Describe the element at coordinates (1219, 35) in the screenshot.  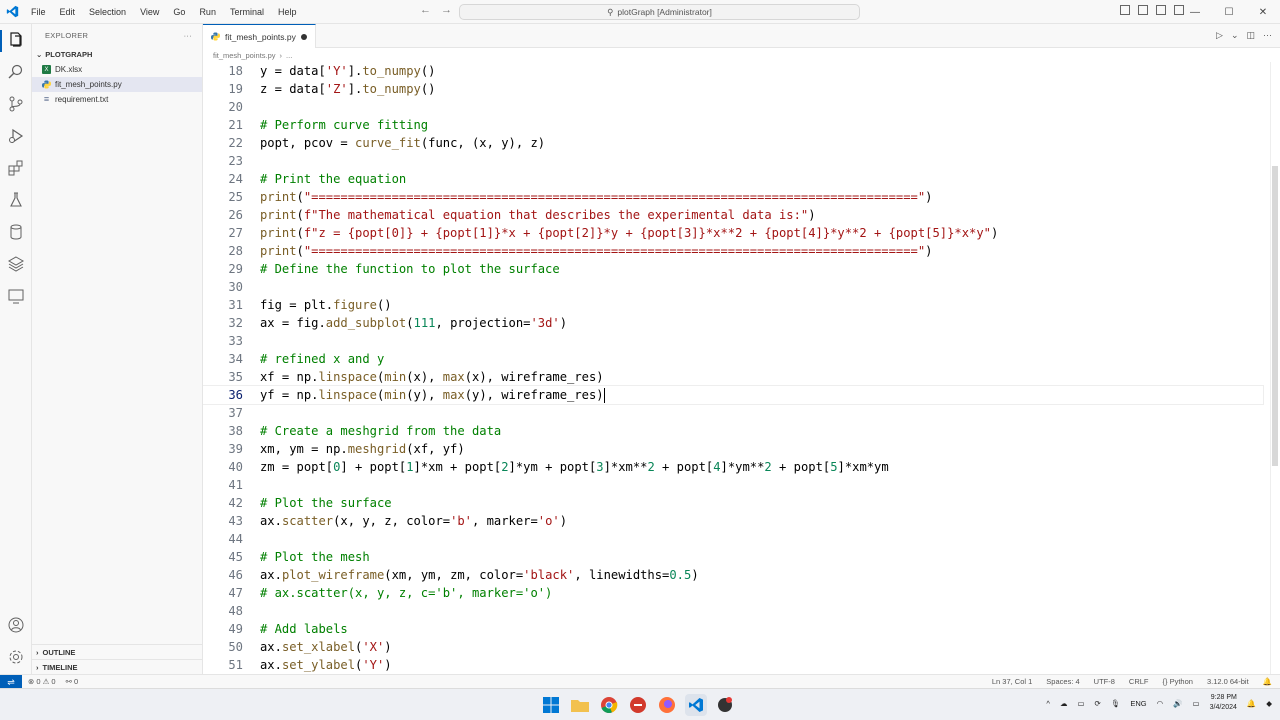
I see `run-python-file-icon: ▷` at that location.